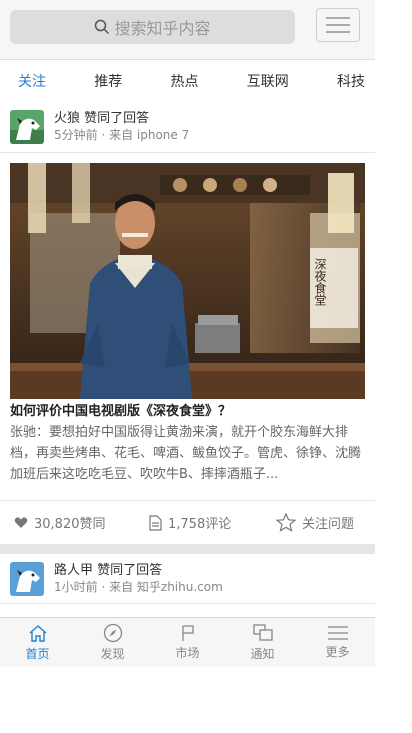 The height and width of the screenshot is (733, 412). I want to click on card-divider, so click(187, 549).